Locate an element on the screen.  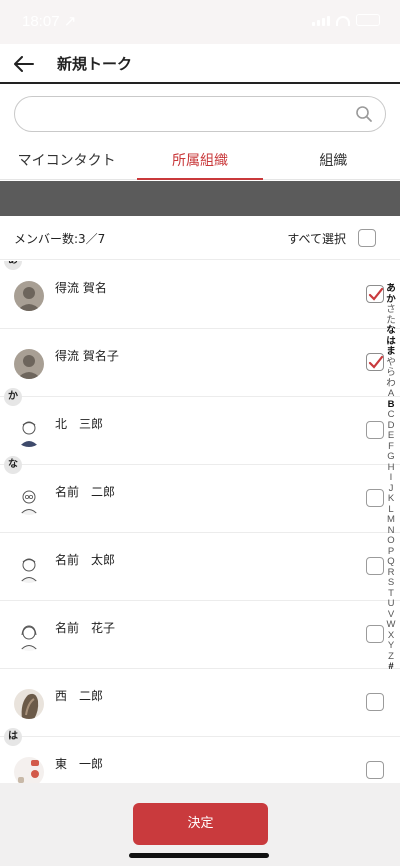
status-icons is located at coordinates (346, 20).